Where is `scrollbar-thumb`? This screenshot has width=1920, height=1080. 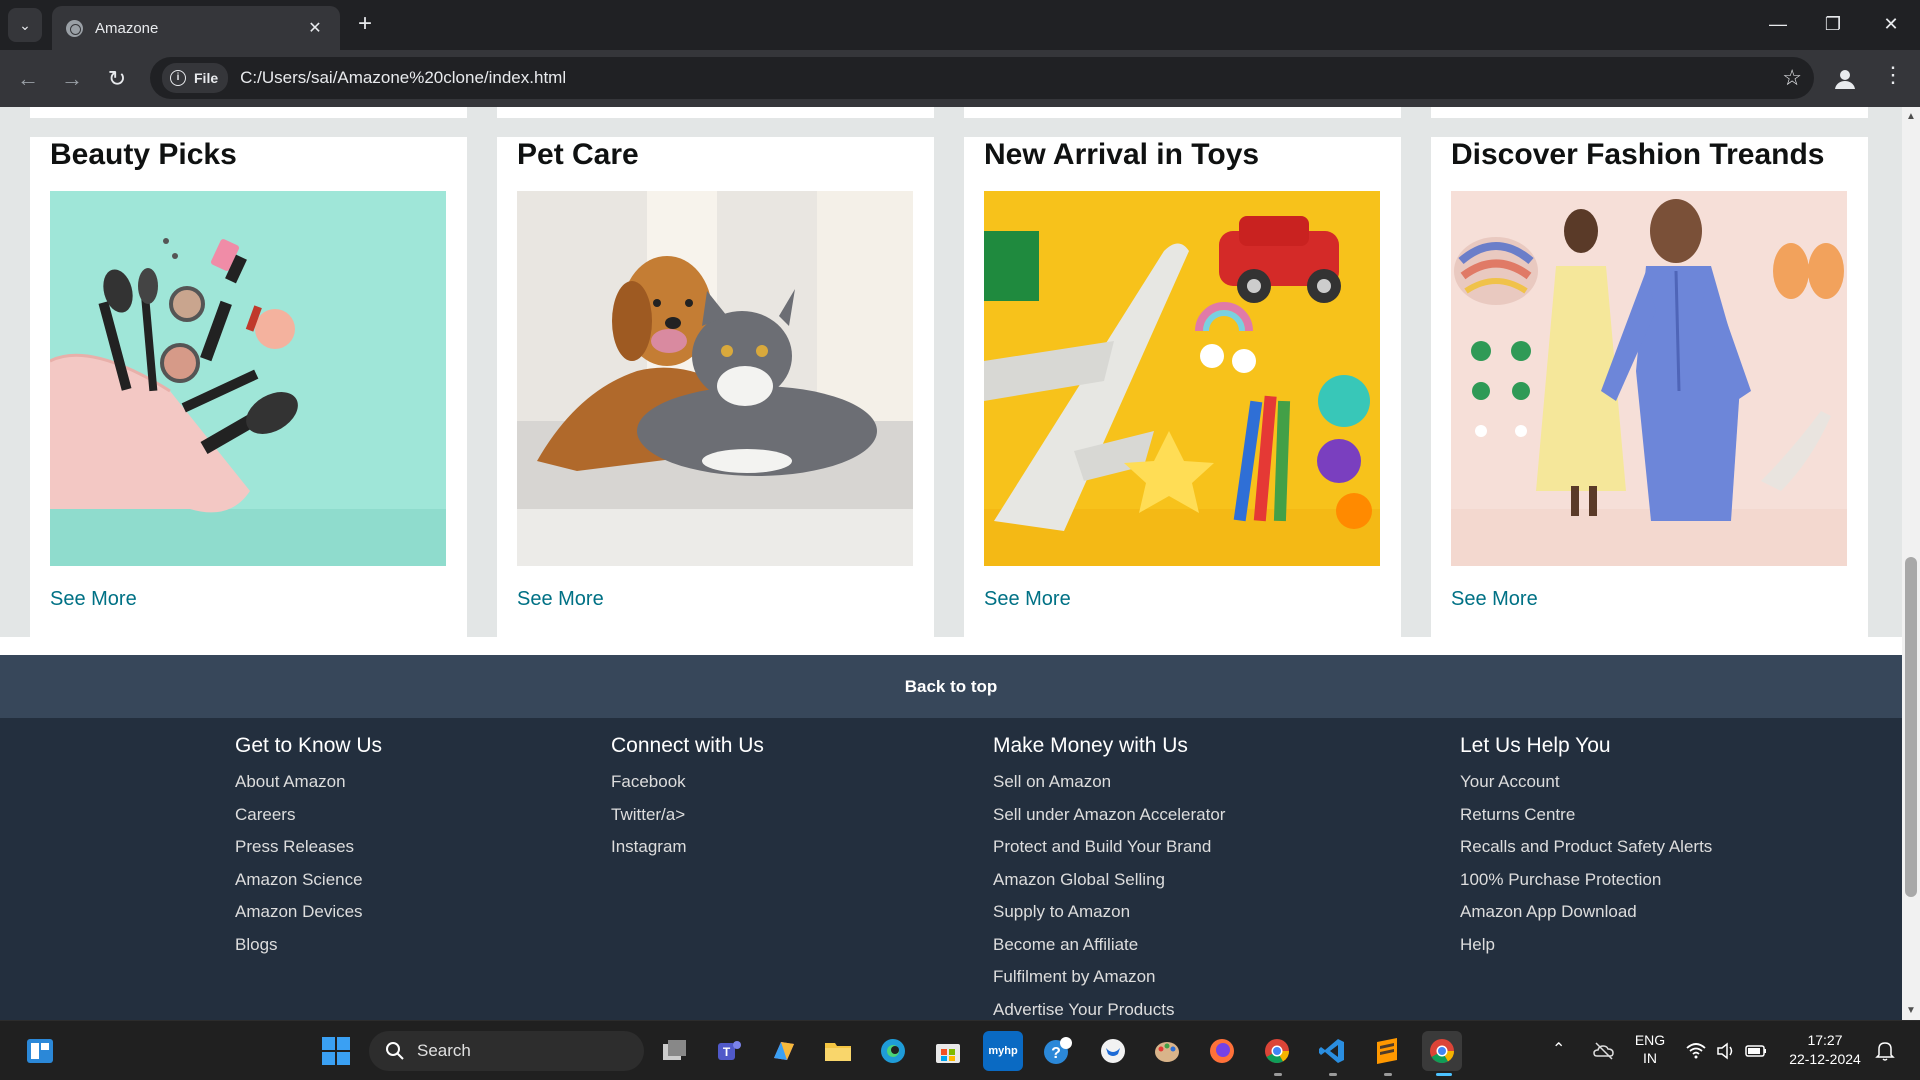
scrollbar-thumb is located at coordinates (1911, 727).